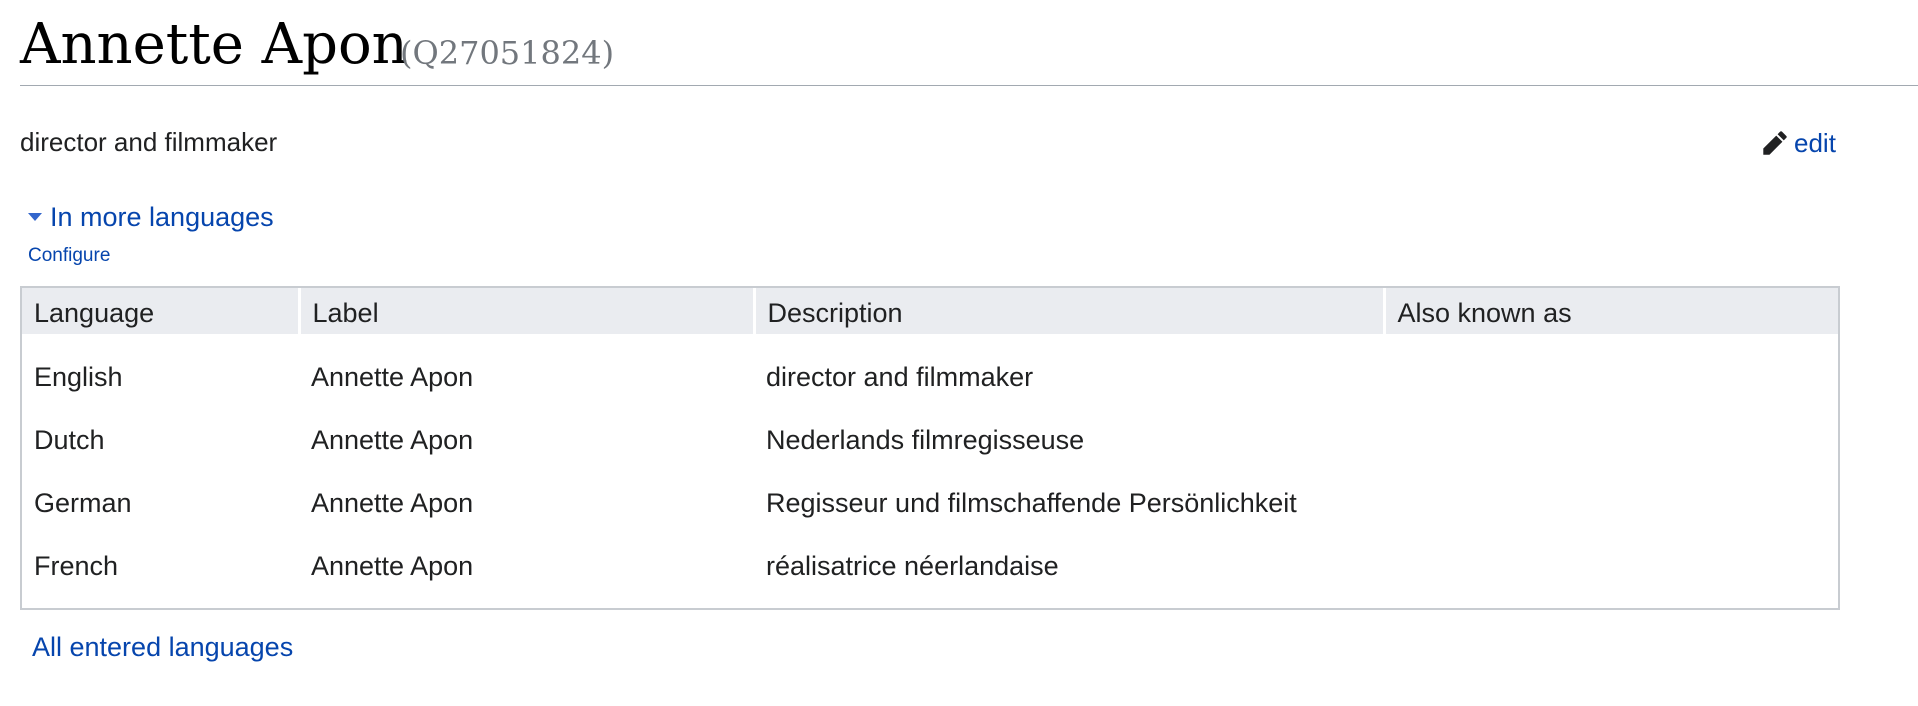 Image resolution: width=1918 pixels, height=706 pixels. I want to click on page-heading: Annette Apon (Q27051824), so click(969, 43).